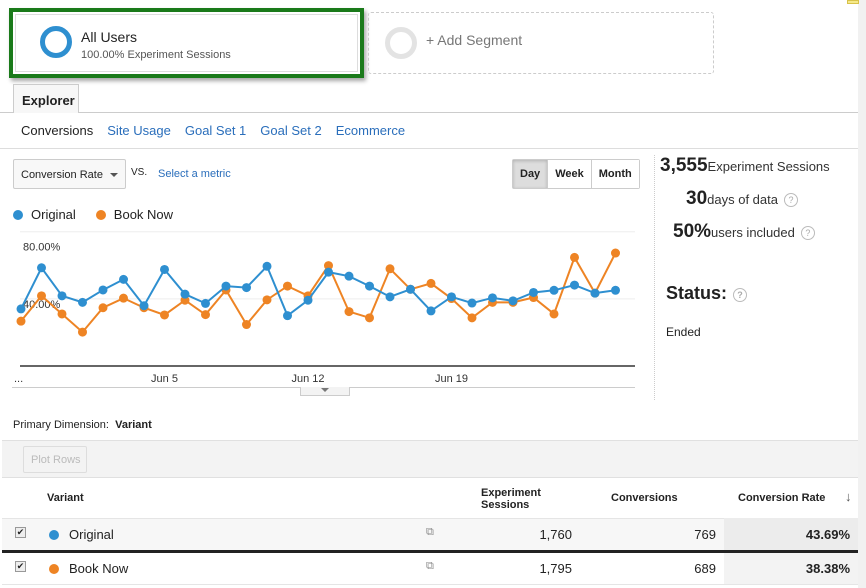  Describe the element at coordinates (143, 214) in the screenshot. I see `legend-label: Book Now` at that location.